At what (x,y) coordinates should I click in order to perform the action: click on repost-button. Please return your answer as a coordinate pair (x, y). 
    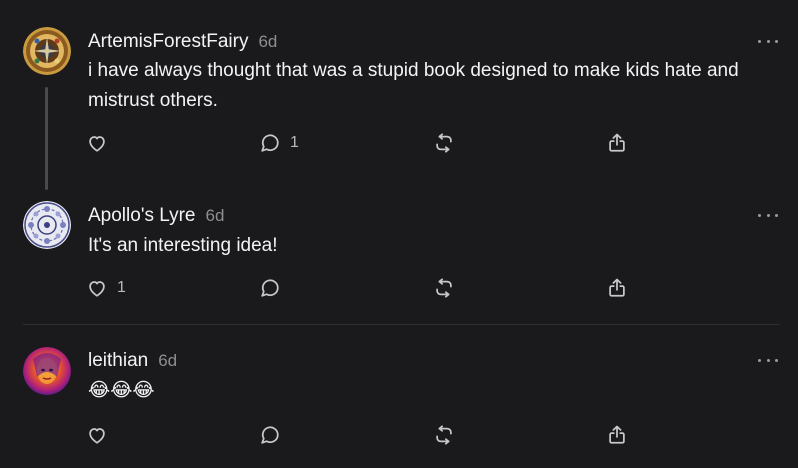
    Looking at the image, I should click on (444, 435).